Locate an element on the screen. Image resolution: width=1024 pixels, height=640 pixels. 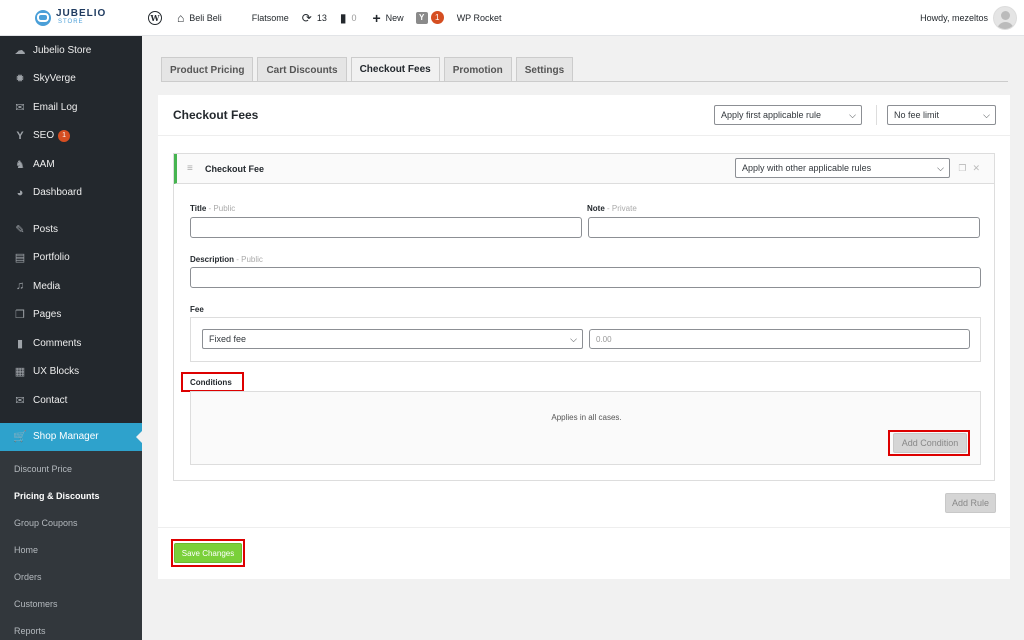
sidebar-item-shop-manager: 🛒 Shop Manager is located at coordinates (71, 436).